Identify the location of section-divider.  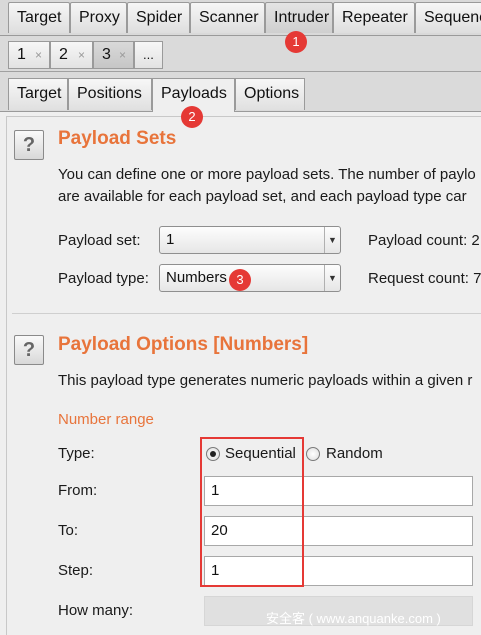
(246, 313).